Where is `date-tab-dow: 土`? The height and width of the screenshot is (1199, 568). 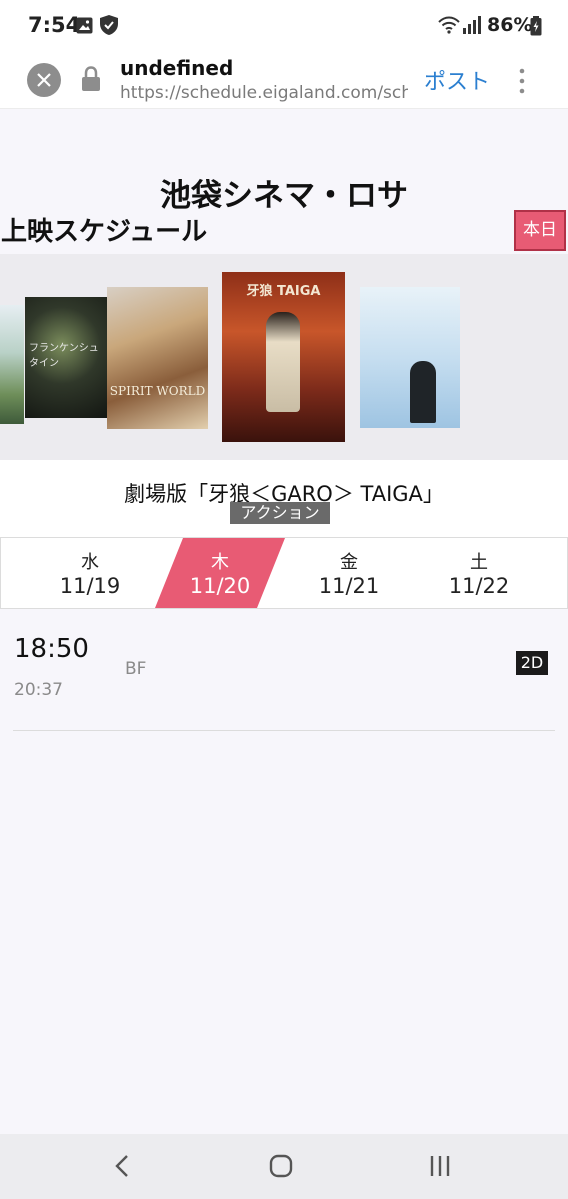 date-tab-dow: 土 is located at coordinates (479, 562).